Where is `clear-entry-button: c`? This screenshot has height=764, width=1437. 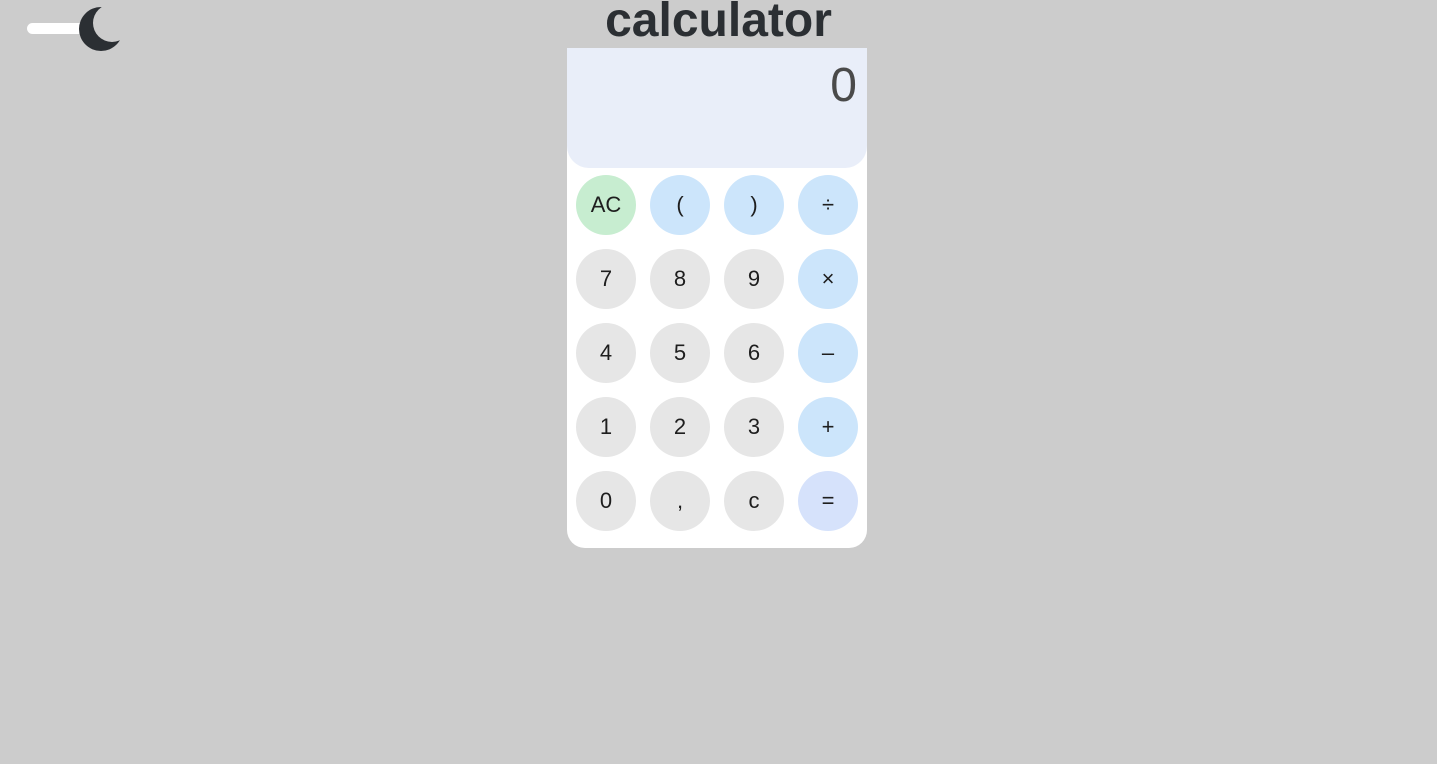
clear-entry-button: c is located at coordinates (754, 501).